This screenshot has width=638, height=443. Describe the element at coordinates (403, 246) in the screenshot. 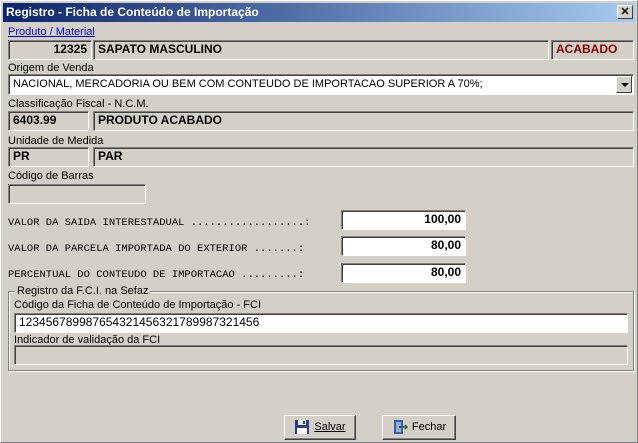

I see `valor-parcela-input: 80,00` at that location.